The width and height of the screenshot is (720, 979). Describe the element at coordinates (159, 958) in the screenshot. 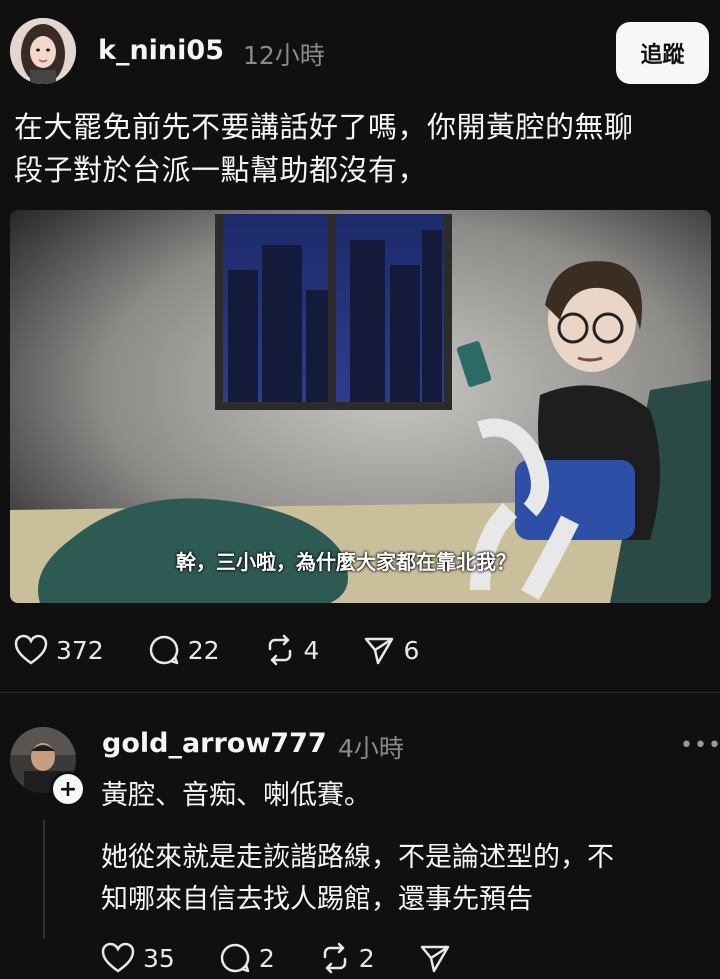

I see `like-count: 35` at that location.